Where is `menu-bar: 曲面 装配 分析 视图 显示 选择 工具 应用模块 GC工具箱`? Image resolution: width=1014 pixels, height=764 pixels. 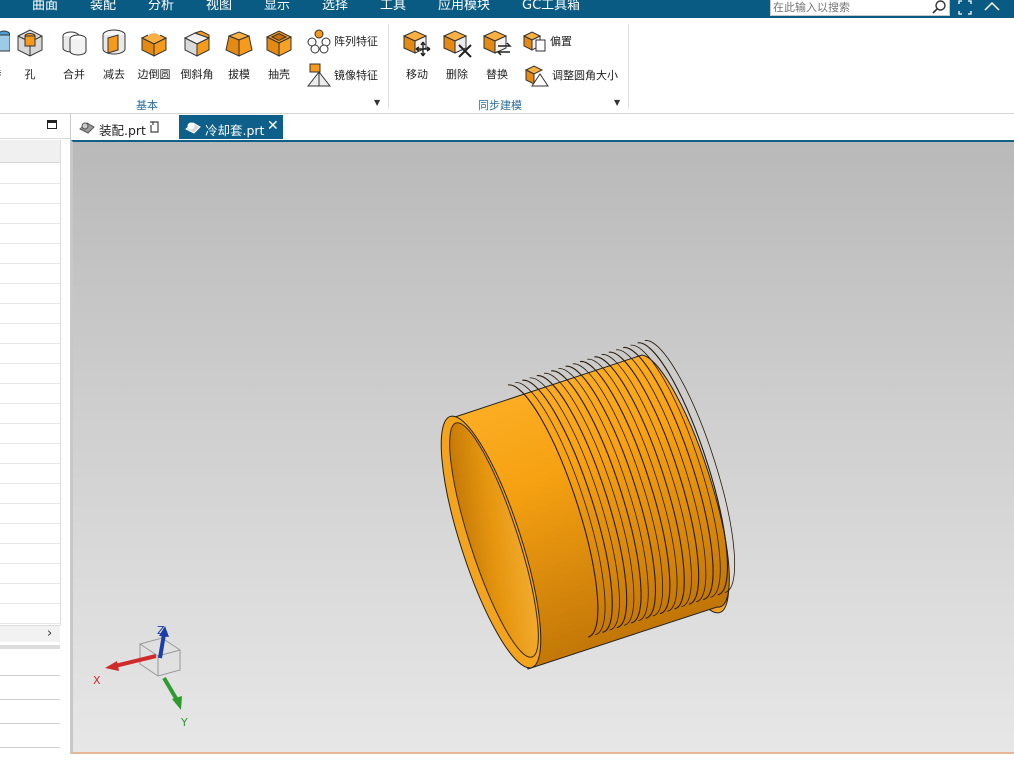
menu-bar: 曲面 装配 分析 视图 显示 选择 工具 应用模块 GC工具箱 is located at coordinates (507, 9).